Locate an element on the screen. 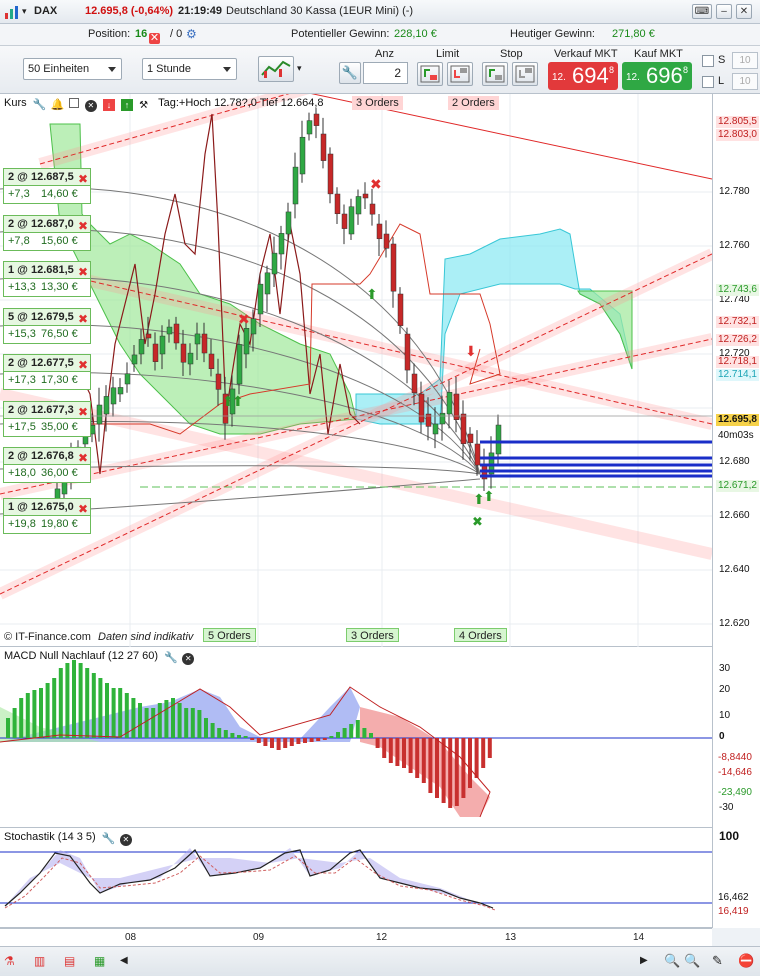 This screenshot has height=976, width=760. units-select: 50 Einheiten is located at coordinates (72, 69).